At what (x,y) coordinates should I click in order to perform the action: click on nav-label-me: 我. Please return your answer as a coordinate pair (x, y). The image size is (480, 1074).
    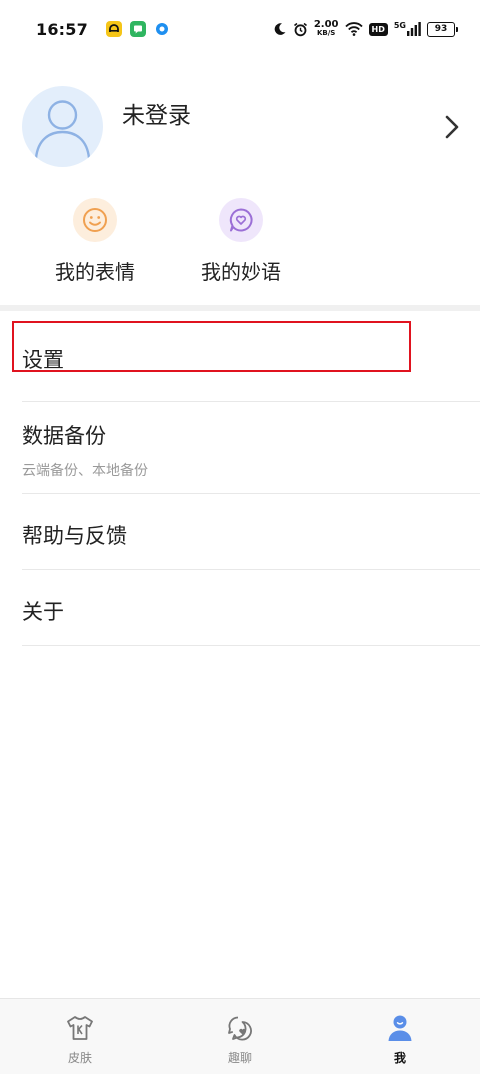
    Looking at the image, I should click on (399, 1058).